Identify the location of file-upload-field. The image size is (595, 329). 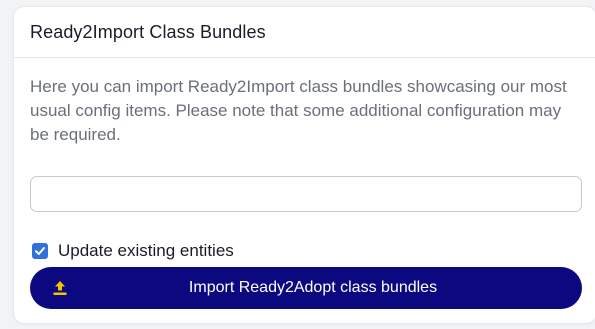
(306, 194).